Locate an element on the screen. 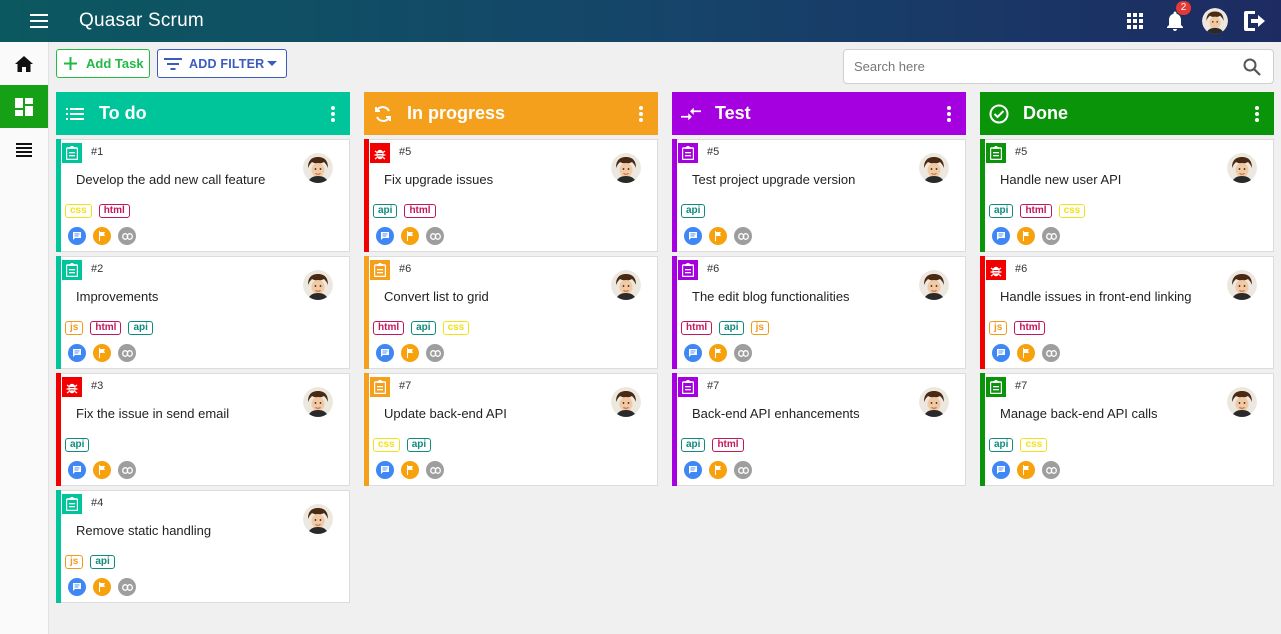 The height and width of the screenshot is (634, 1281). task-card: #2 Improvements js html api is located at coordinates (203, 312).